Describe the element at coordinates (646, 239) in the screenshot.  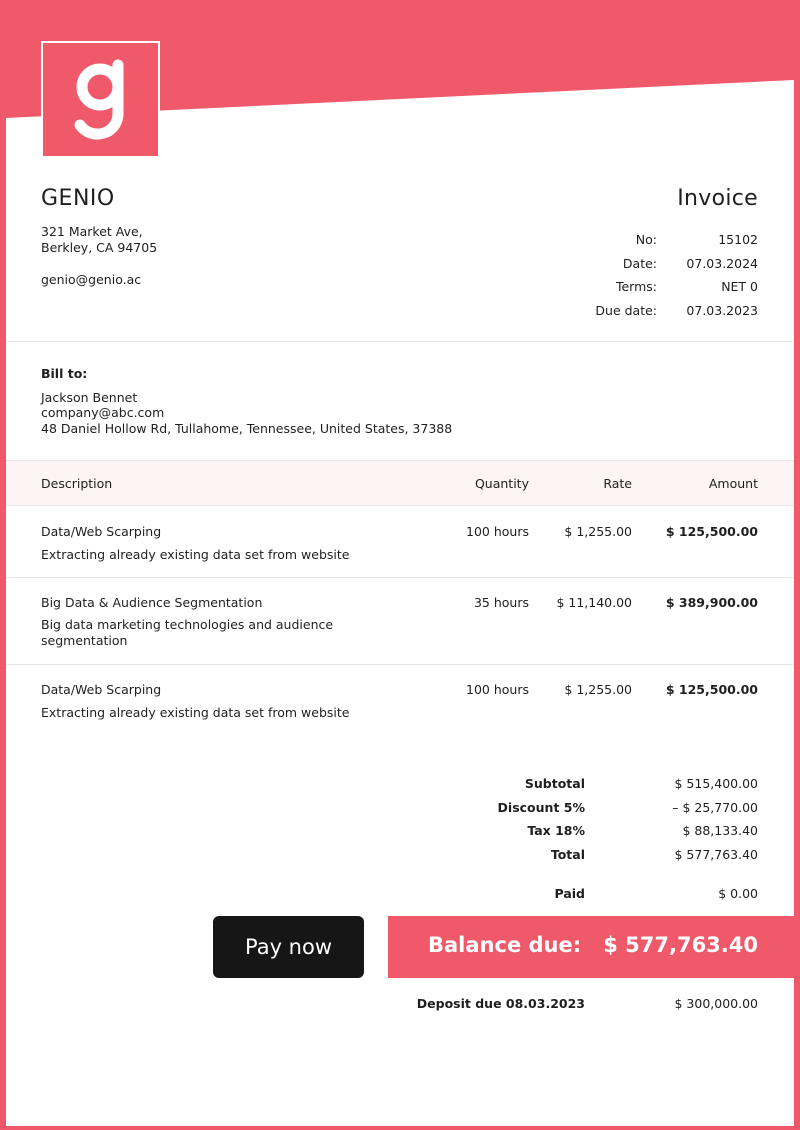
I see `invoice-number-label: No:` at that location.